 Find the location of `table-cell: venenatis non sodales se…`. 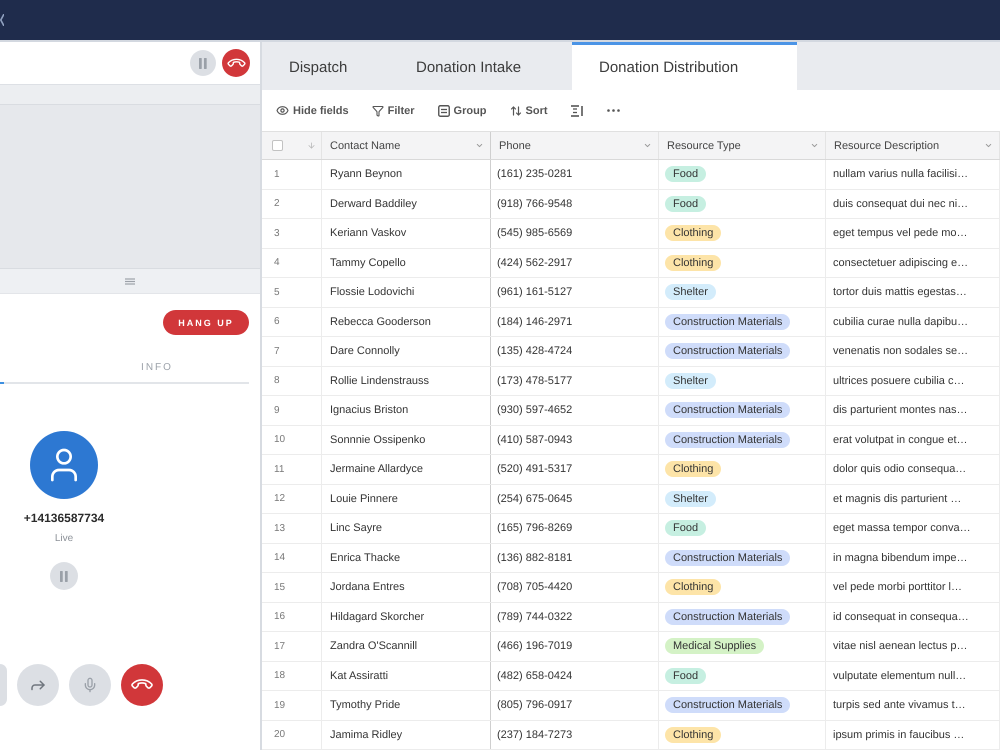

table-cell: venenatis non sodales se… is located at coordinates (913, 351).